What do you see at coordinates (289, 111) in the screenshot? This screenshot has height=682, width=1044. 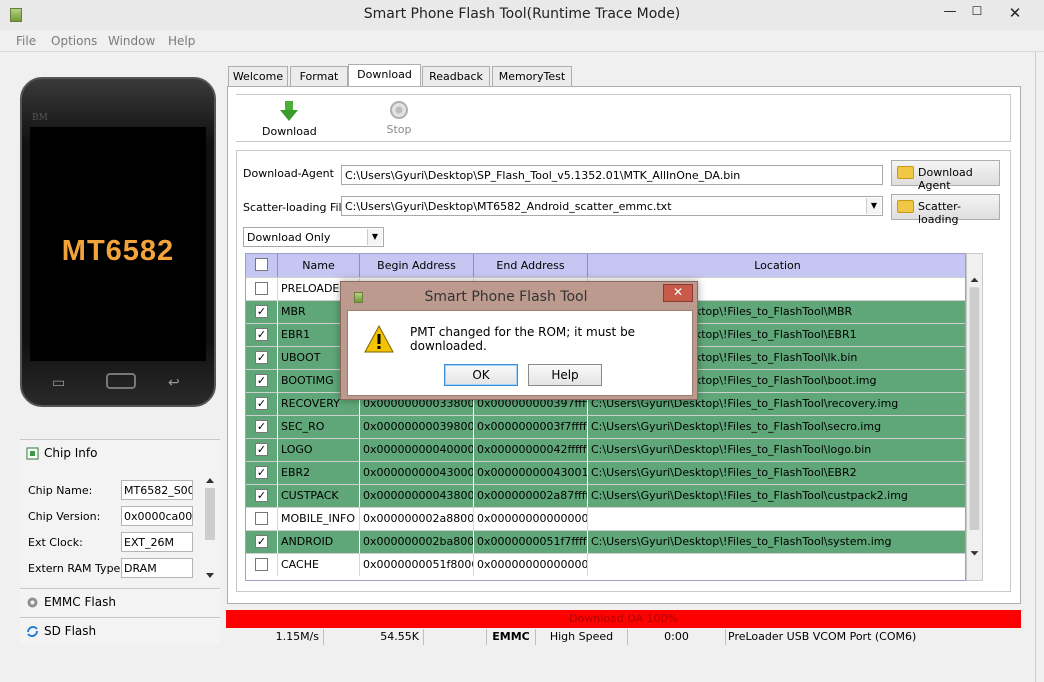 I see `download-arrow-icon` at bounding box center [289, 111].